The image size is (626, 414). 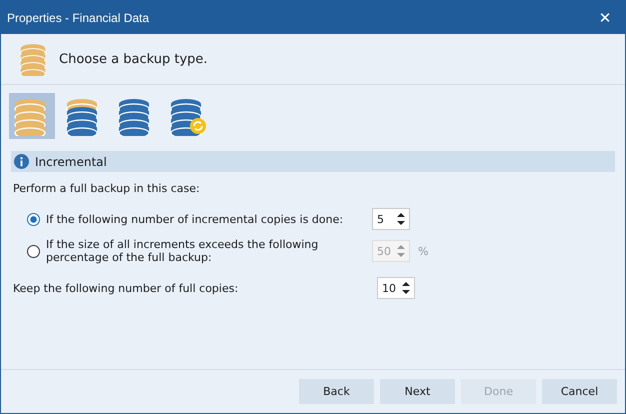 What do you see at coordinates (423, 251) in the screenshot?
I see `unit-label: %` at bounding box center [423, 251].